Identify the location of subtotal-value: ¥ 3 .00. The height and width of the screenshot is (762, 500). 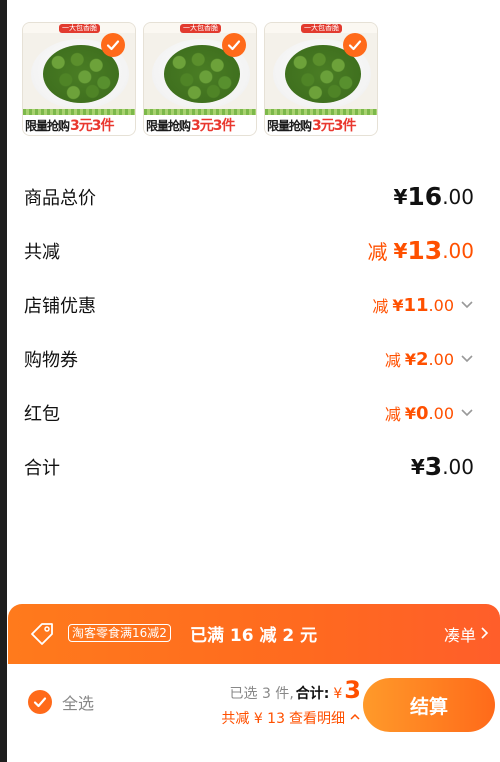
(442, 466).